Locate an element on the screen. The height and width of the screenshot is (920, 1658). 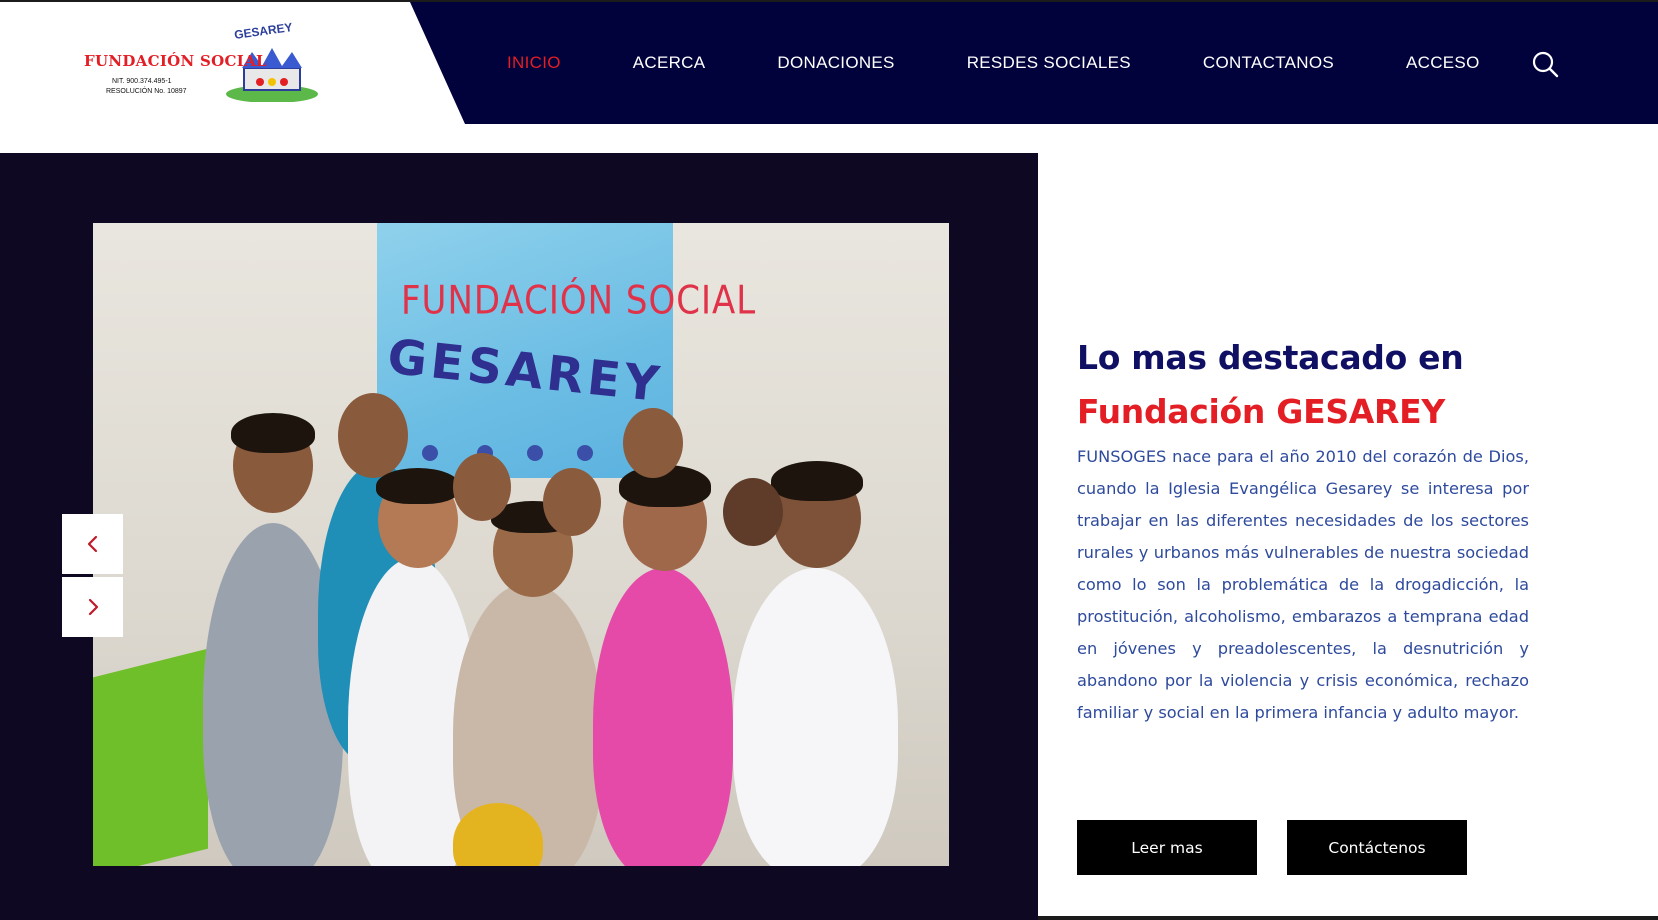
slider-prev-button is located at coordinates (92, 544).